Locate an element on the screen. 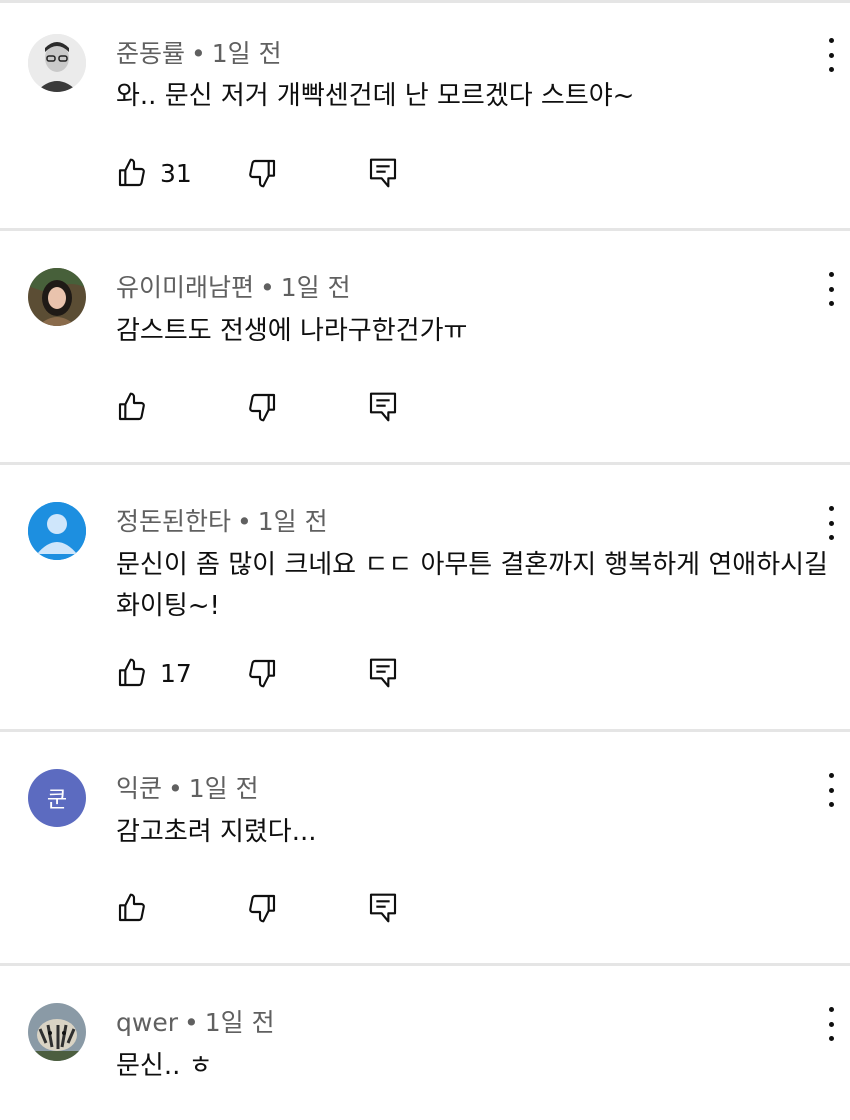 The height and width of the screenshot is (1120, 850). default-user-icon is located at coordinates (57, 531).